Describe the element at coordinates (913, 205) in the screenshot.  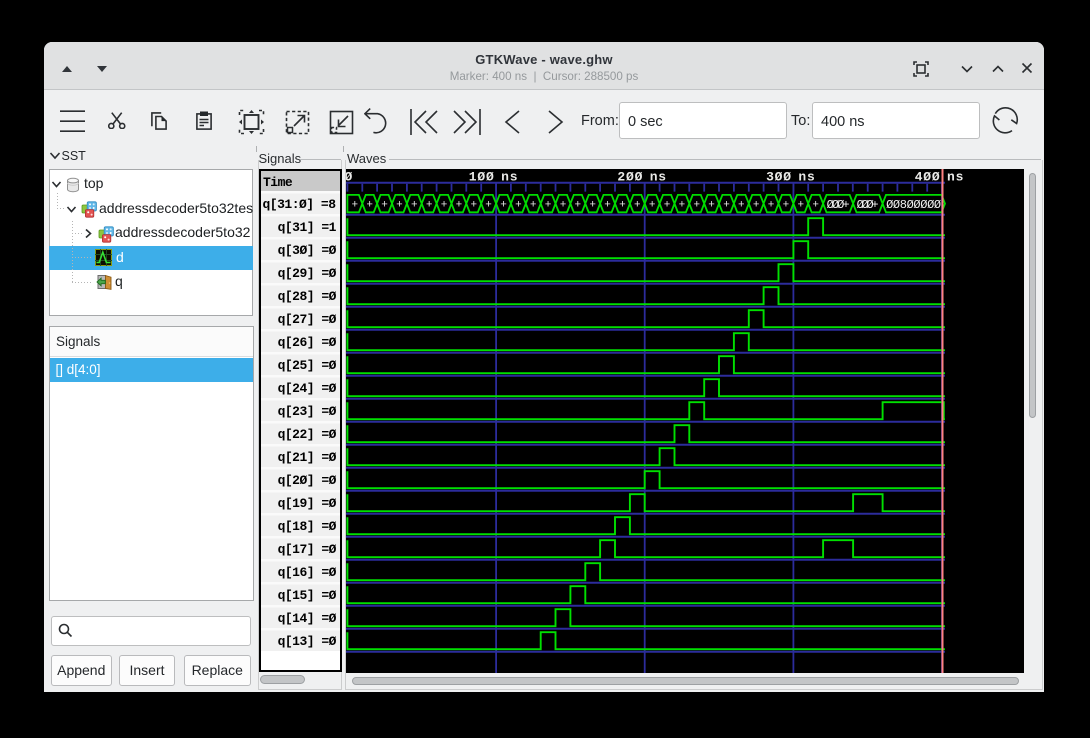
I see `svg-text: ØØ8ØØØØØ` at that location.